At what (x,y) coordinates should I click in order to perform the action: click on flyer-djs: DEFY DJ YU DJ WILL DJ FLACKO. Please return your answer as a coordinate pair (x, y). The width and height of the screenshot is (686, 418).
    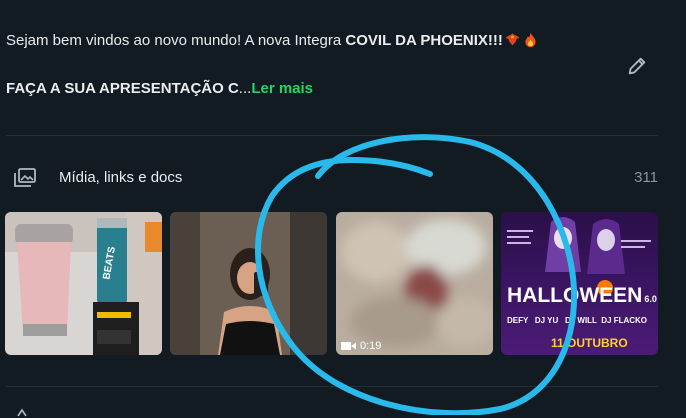
    Looking at the image, I should click on (577, 320).